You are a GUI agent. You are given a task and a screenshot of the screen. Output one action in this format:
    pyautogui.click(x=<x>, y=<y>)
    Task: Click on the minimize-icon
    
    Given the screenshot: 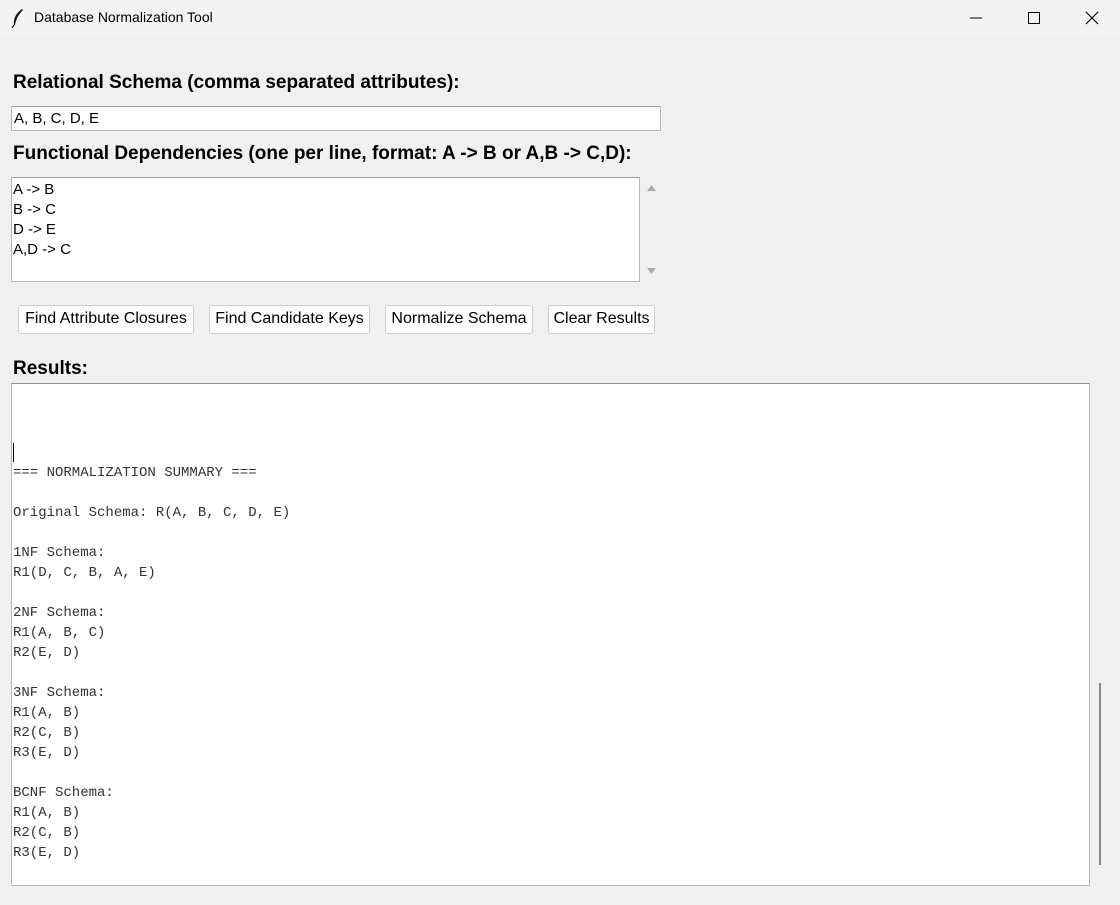 What is the action you would take?
    pyautogui.click(x=976, y=18)
    